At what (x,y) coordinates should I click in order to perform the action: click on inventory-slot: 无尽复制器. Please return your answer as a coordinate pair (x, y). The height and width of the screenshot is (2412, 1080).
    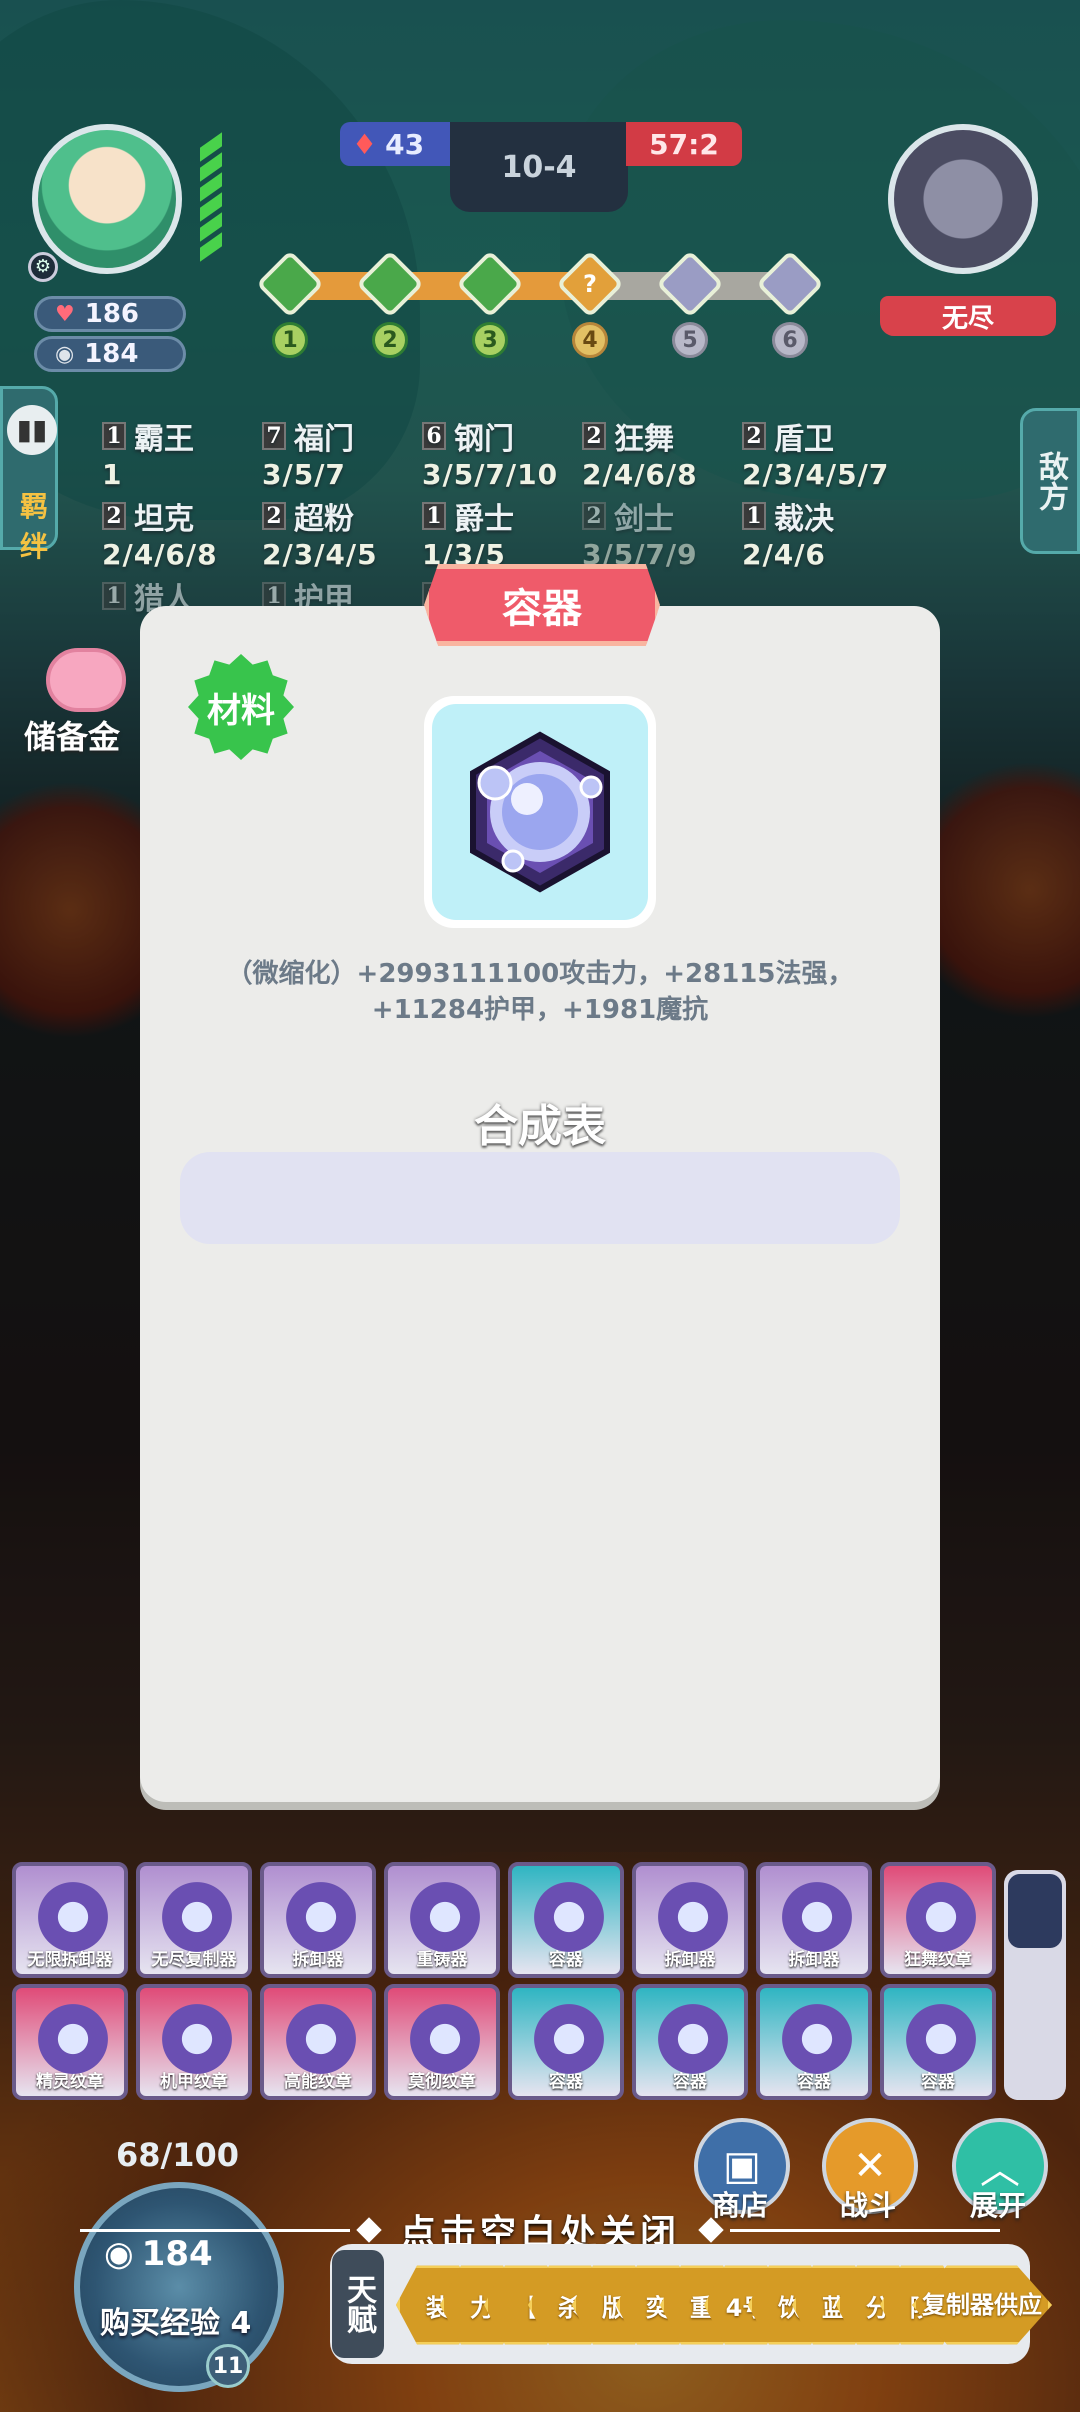
    Looking at the image, I should click on (194, 1920).